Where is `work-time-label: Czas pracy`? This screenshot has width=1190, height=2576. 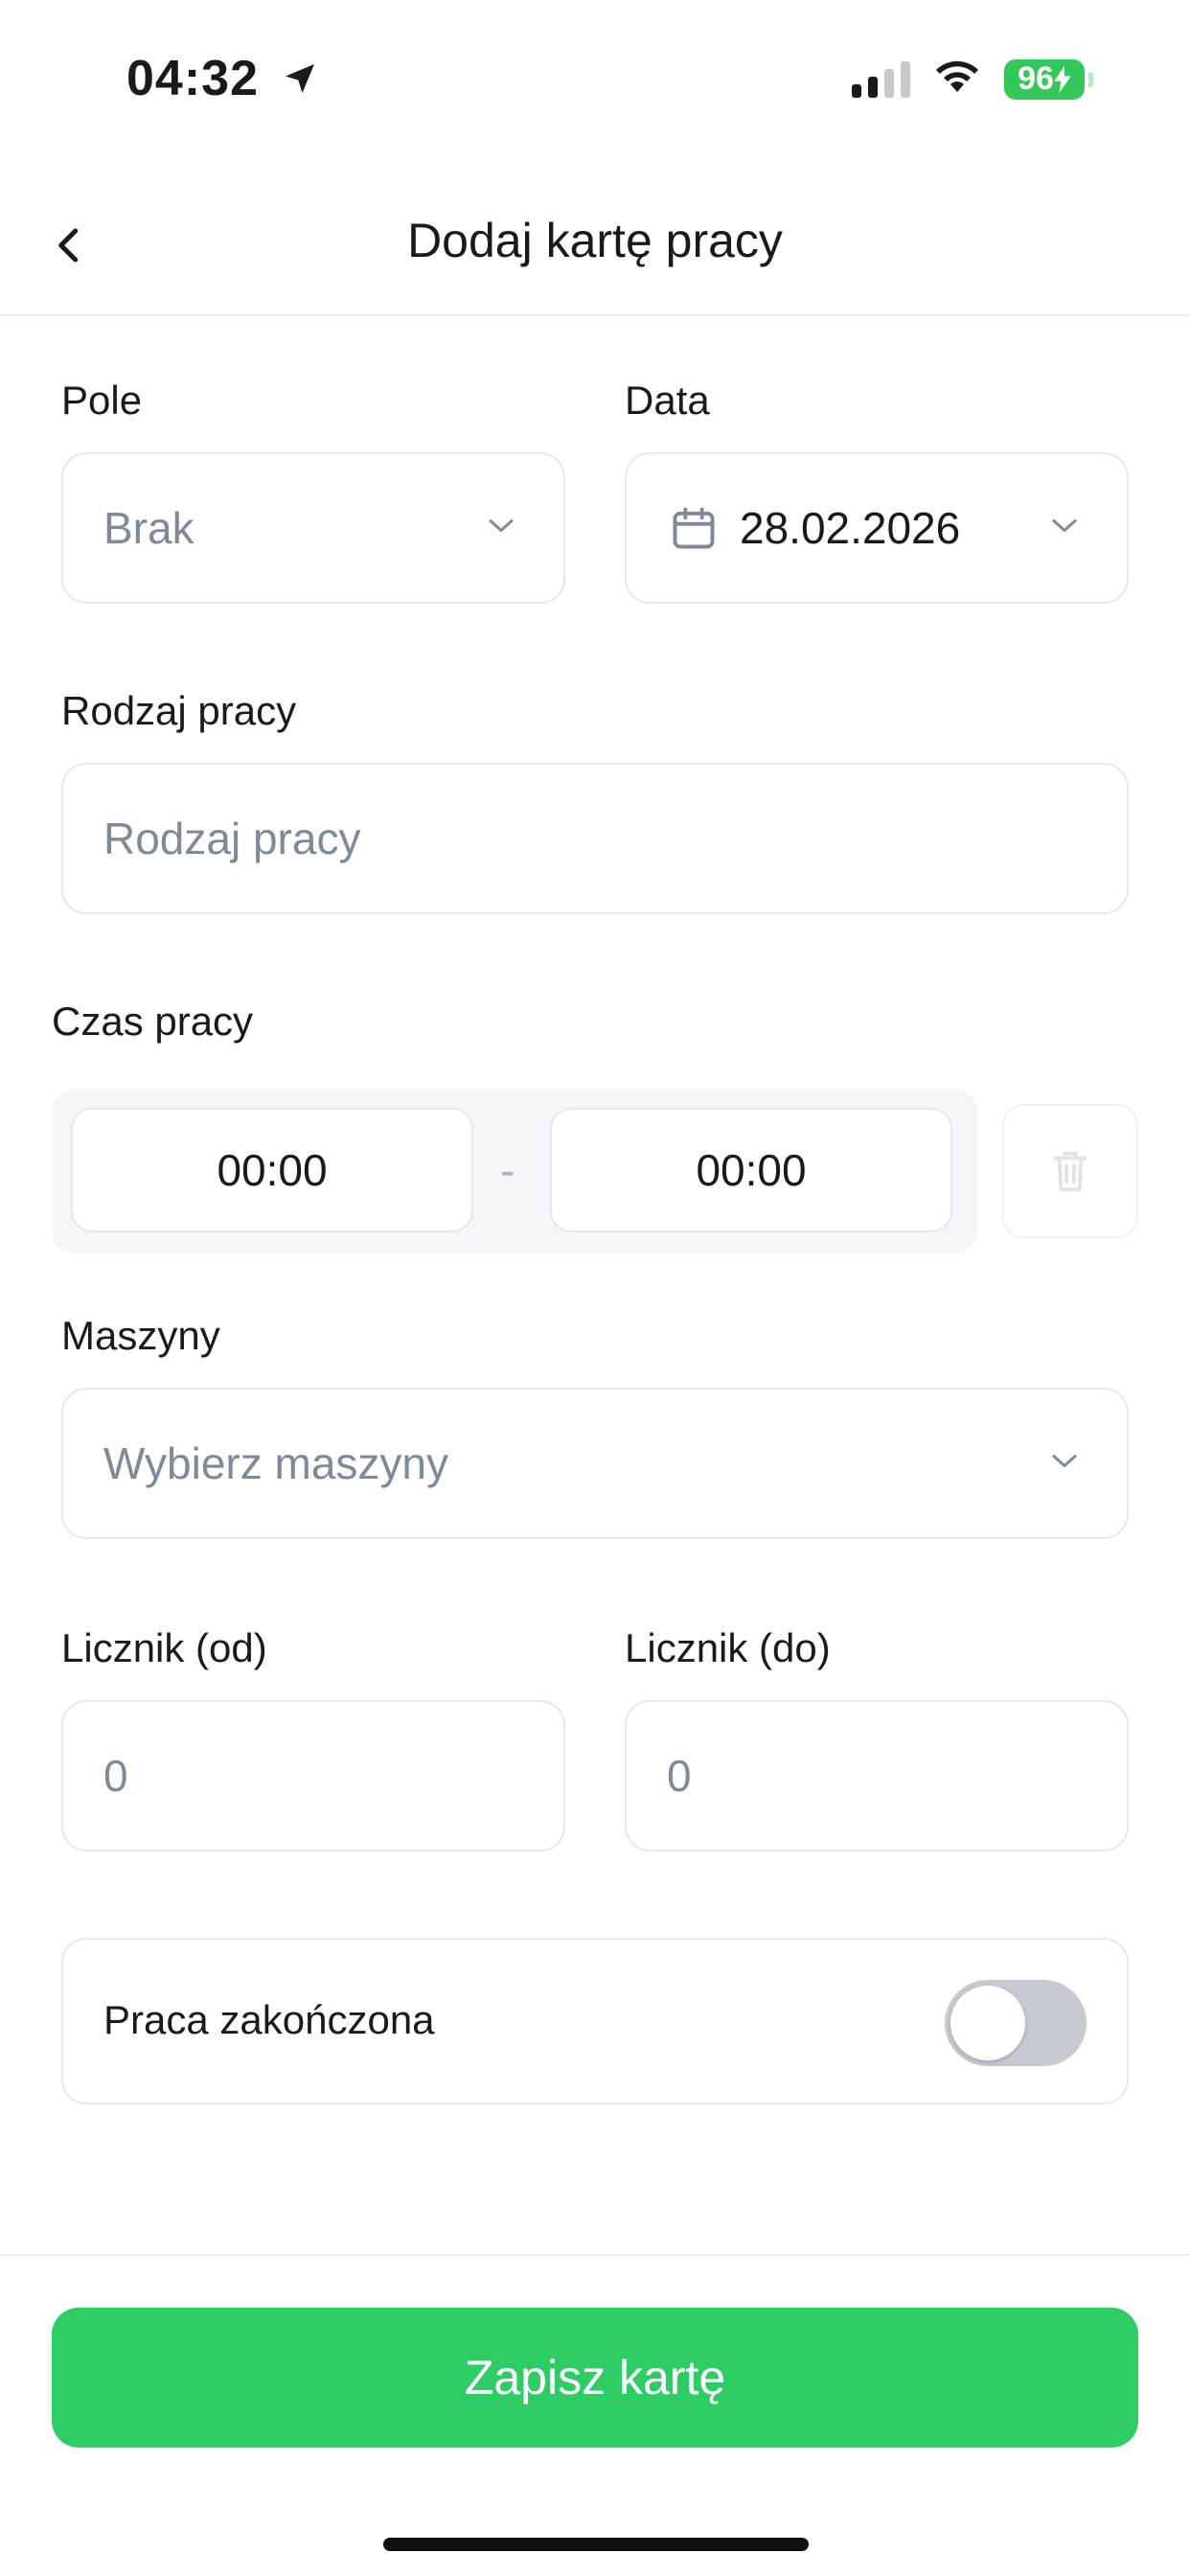
work-time-label: Czas pracy is located at coordinates (153, 1021).